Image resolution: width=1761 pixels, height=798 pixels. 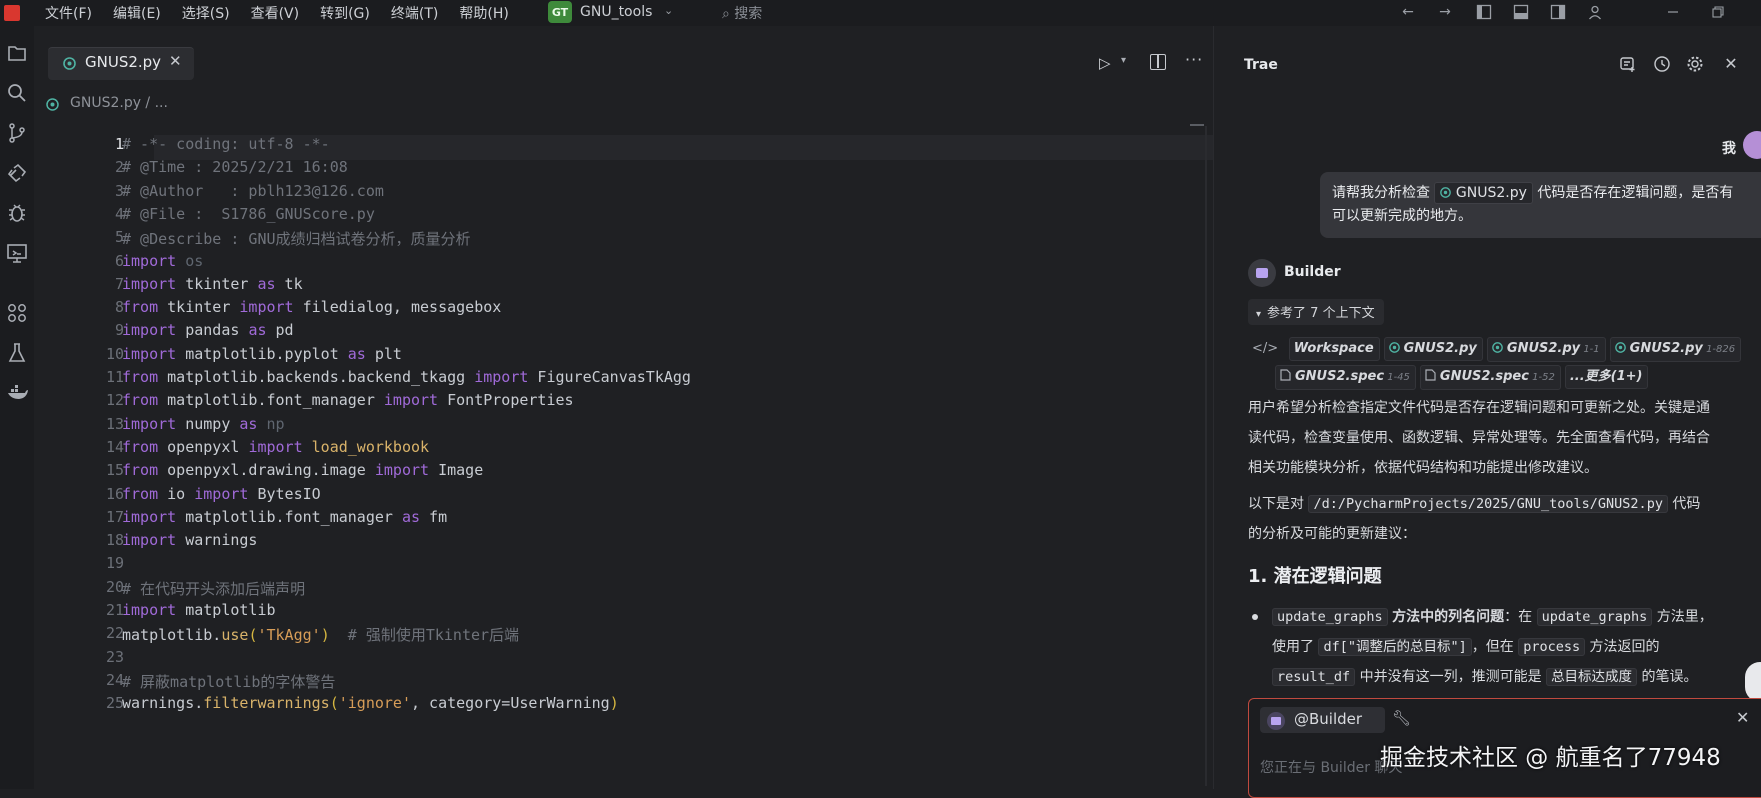 I want to click on code-line: 4 # @File : S1786_GNUScore.py, so click(x=624, y=218).